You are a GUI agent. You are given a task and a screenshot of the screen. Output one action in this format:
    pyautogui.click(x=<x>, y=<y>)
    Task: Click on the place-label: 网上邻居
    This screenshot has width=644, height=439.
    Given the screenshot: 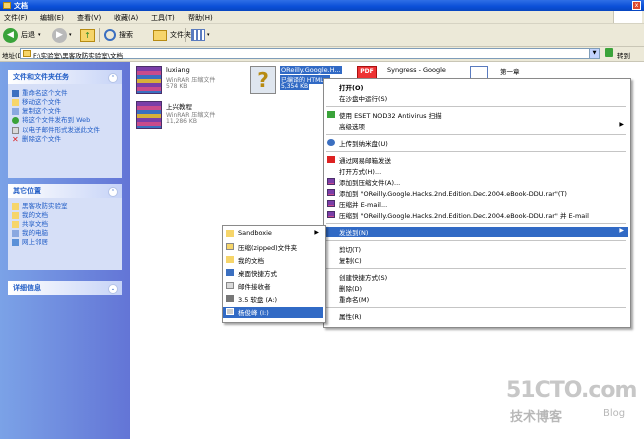 What is the action you would take?
    pyautogui.click(x=35, y=242)
    